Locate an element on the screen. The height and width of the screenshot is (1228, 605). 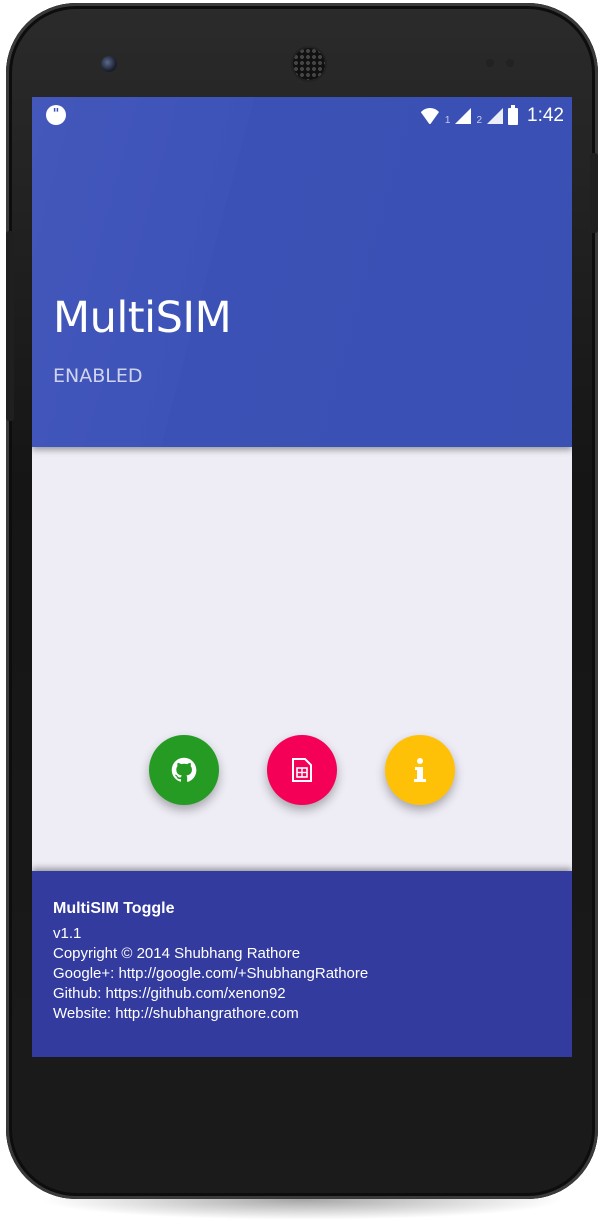
info-button is located at coordinates (420, 770).